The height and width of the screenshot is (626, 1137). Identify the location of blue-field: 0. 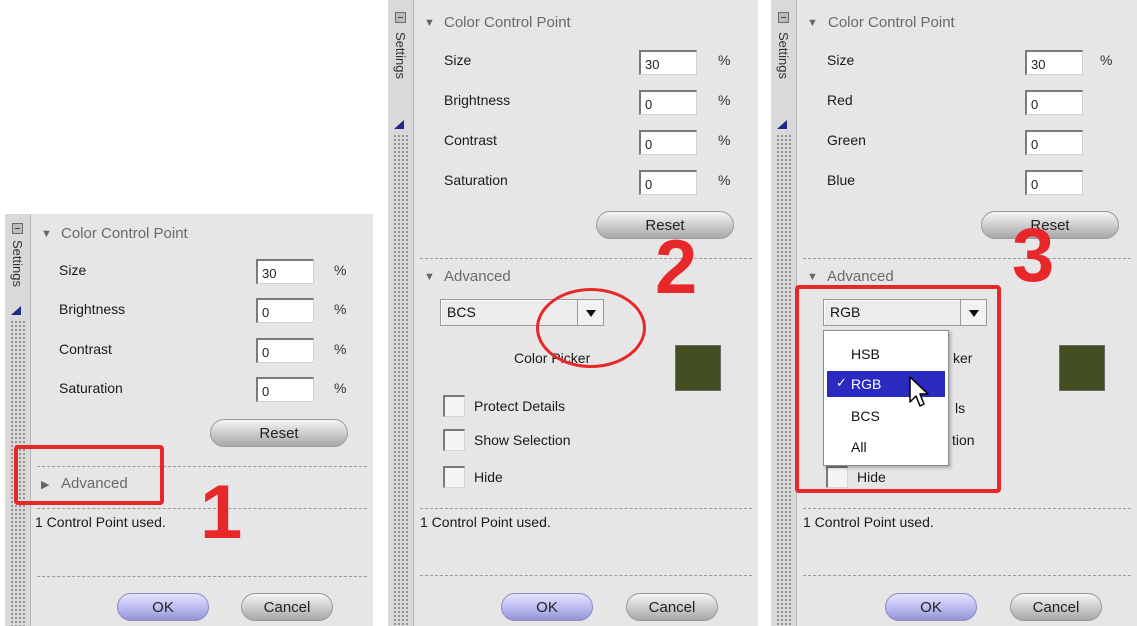
(1054, 182).